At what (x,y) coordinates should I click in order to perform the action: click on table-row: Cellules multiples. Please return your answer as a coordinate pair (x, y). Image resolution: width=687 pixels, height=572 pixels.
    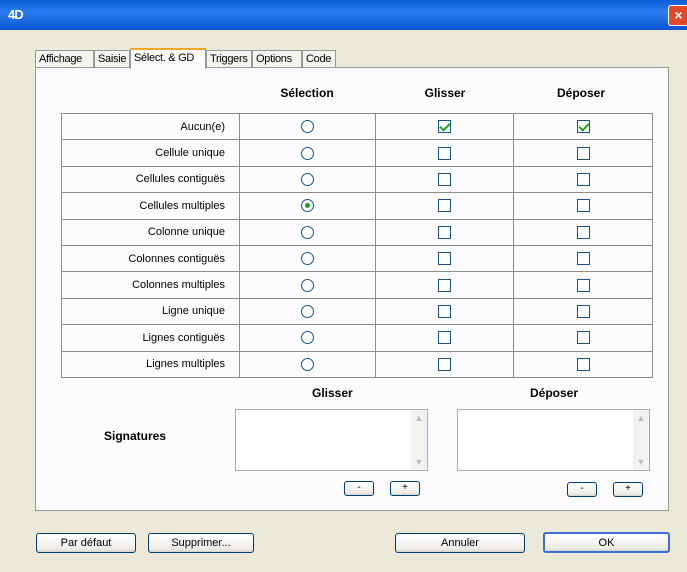
    Looking at the image, I should click on (357, 206).